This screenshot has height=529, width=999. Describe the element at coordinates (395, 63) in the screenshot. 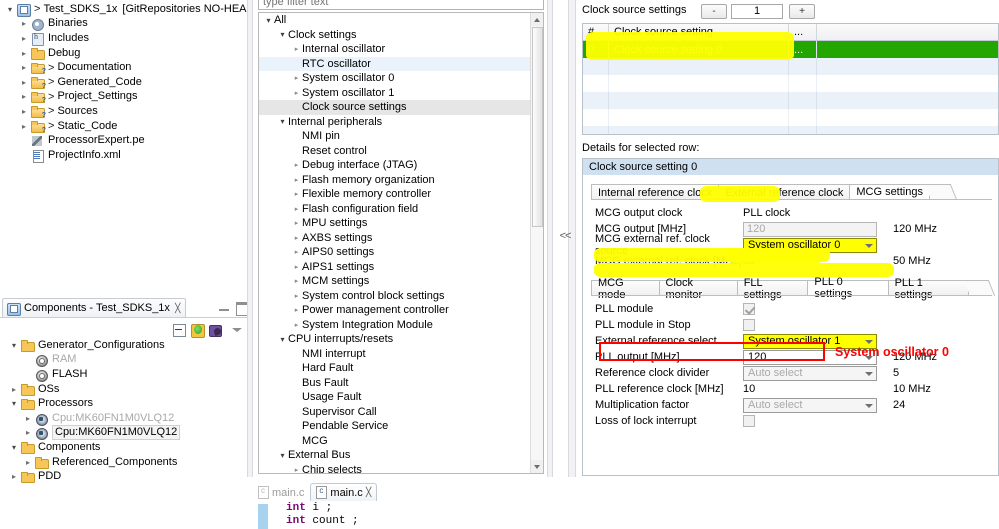

I see `settings-tree-item: RTC oscillator` at that location.